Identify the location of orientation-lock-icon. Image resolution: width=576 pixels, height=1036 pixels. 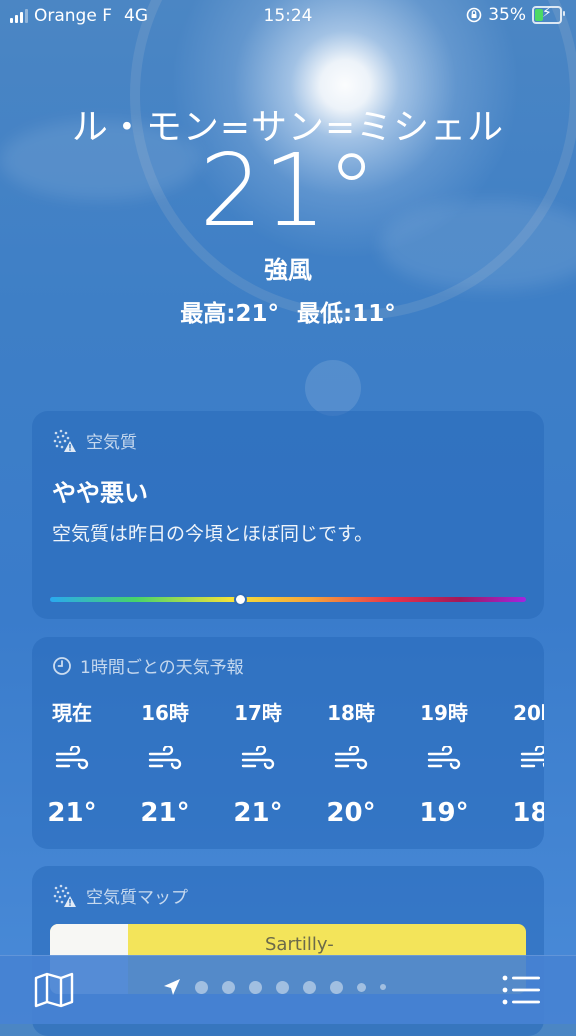
(474, 15).